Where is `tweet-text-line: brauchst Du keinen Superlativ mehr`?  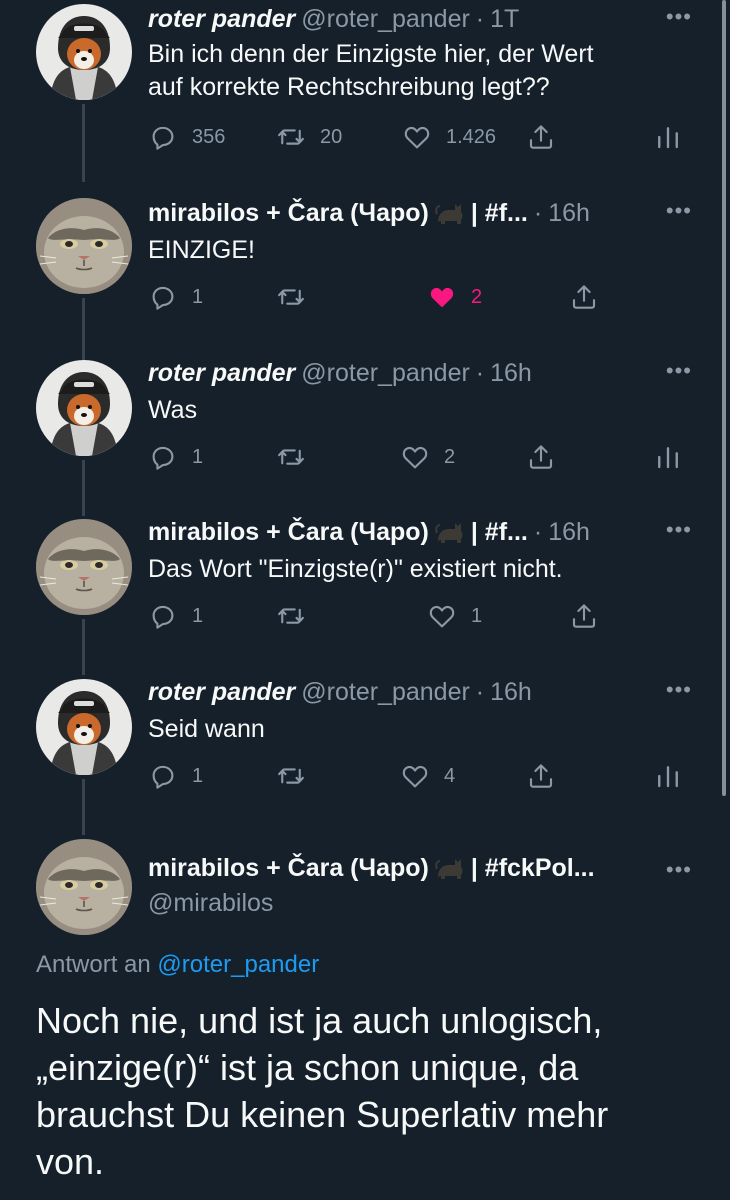 tweet-text-line: brauchst Du keinen Superlativ mehr is located at coordinates (322, 1114).